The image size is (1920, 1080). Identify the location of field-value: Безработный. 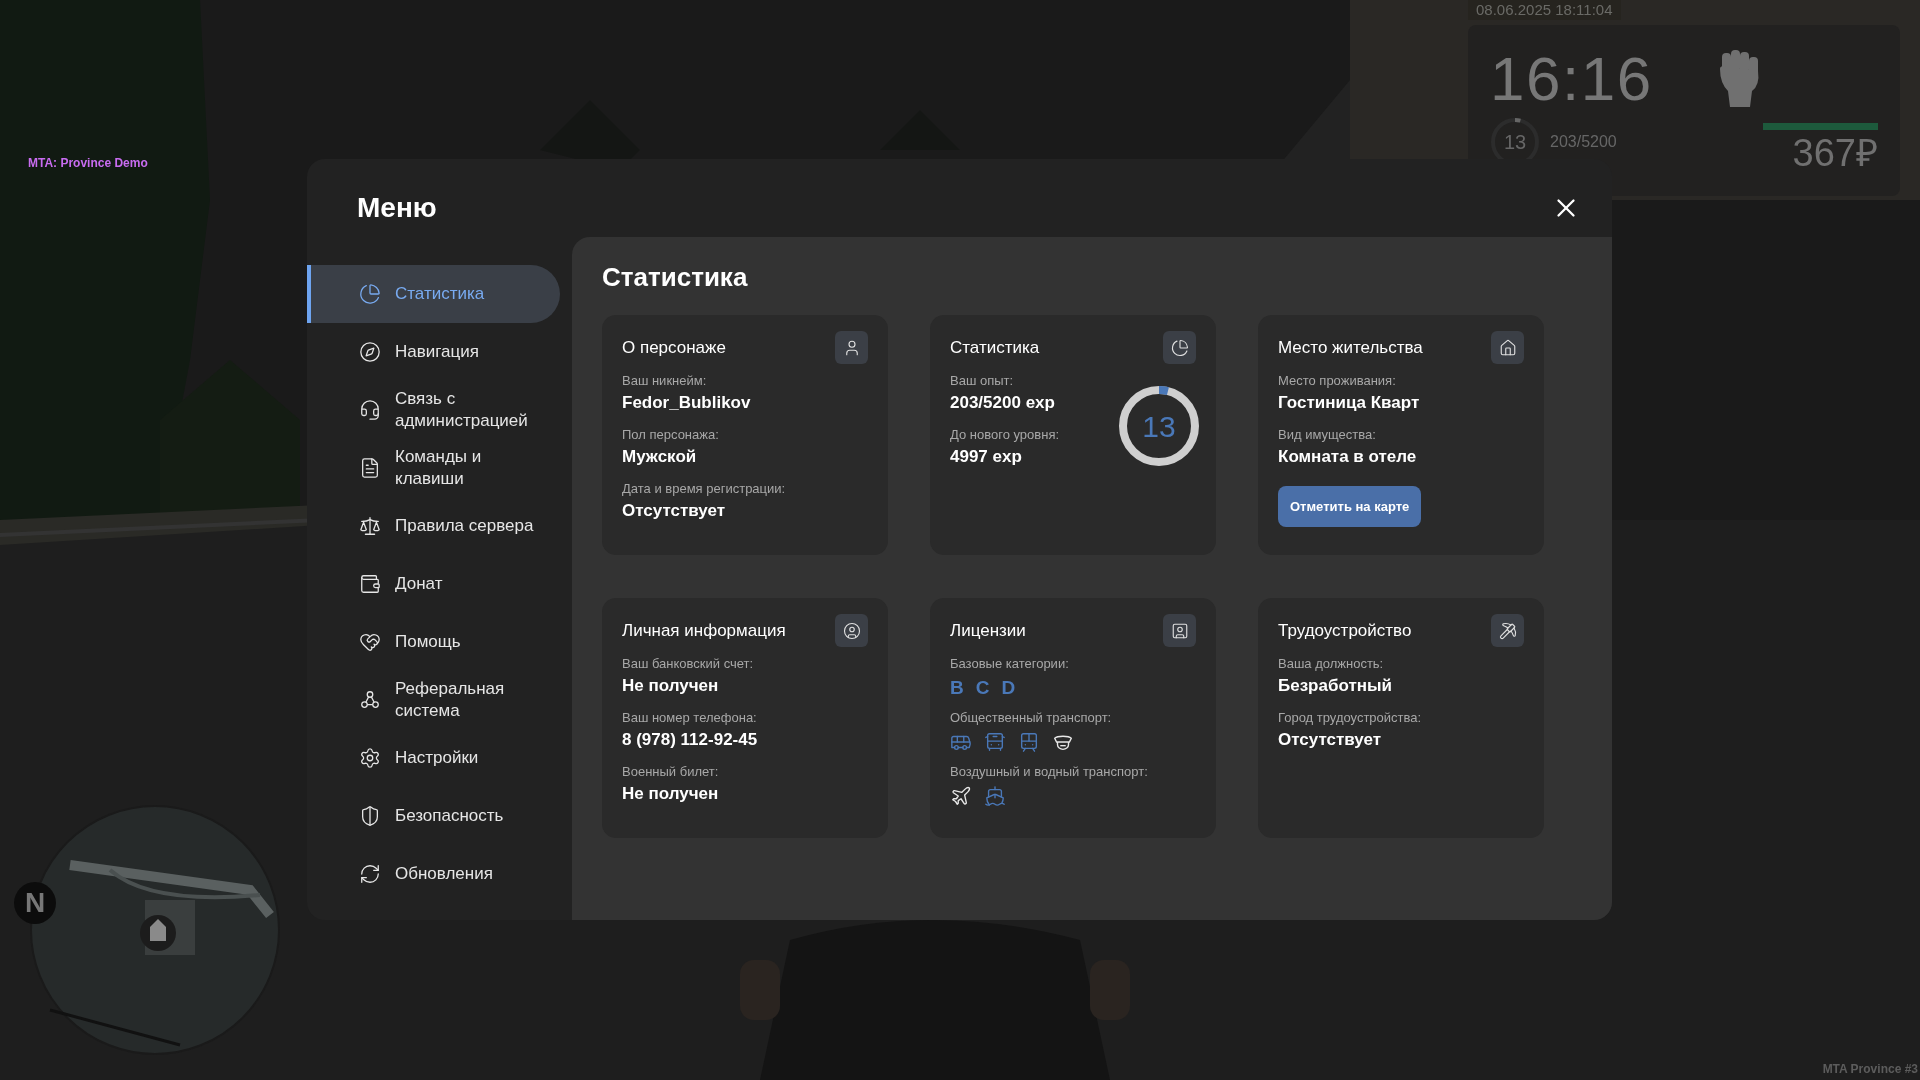
(1335, 686).